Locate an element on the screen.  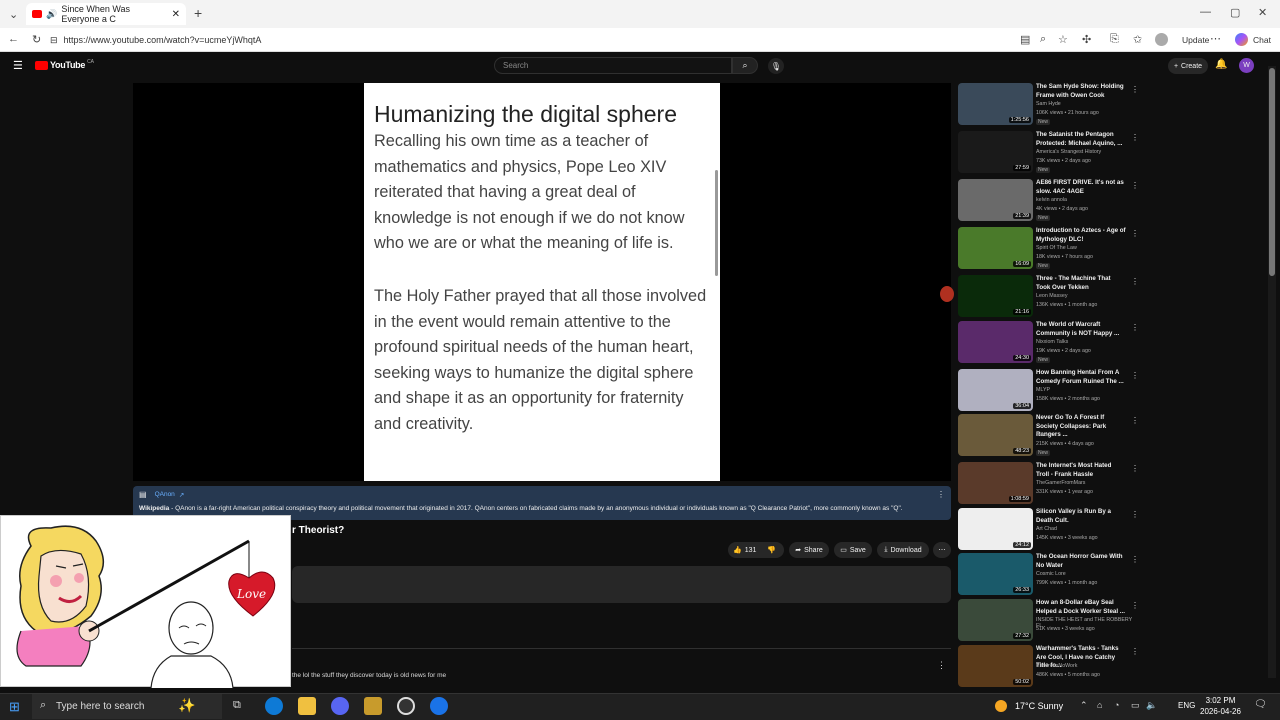
file-explorer-icon is located at coordinates (307, 706).